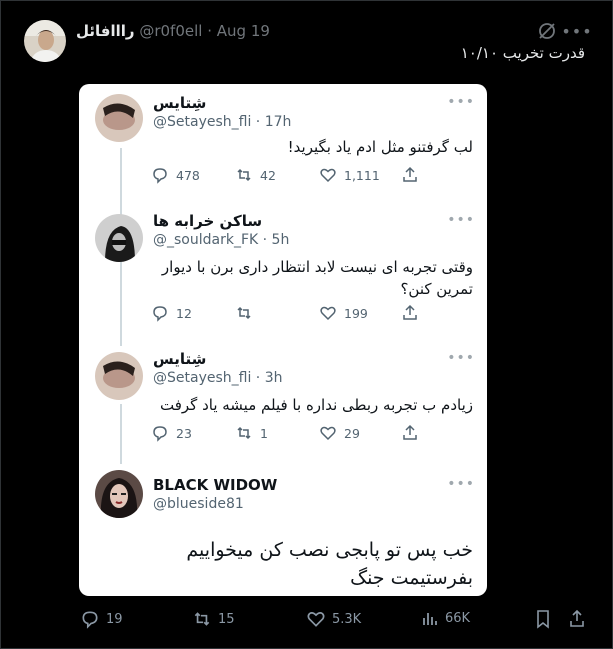 The height and width of the screenshot is (649, 613). What do you see at coordinates (198, 504) in the screenshot?
I see `reply-author-handle: @blueside81` at bounding box center [198, 504].